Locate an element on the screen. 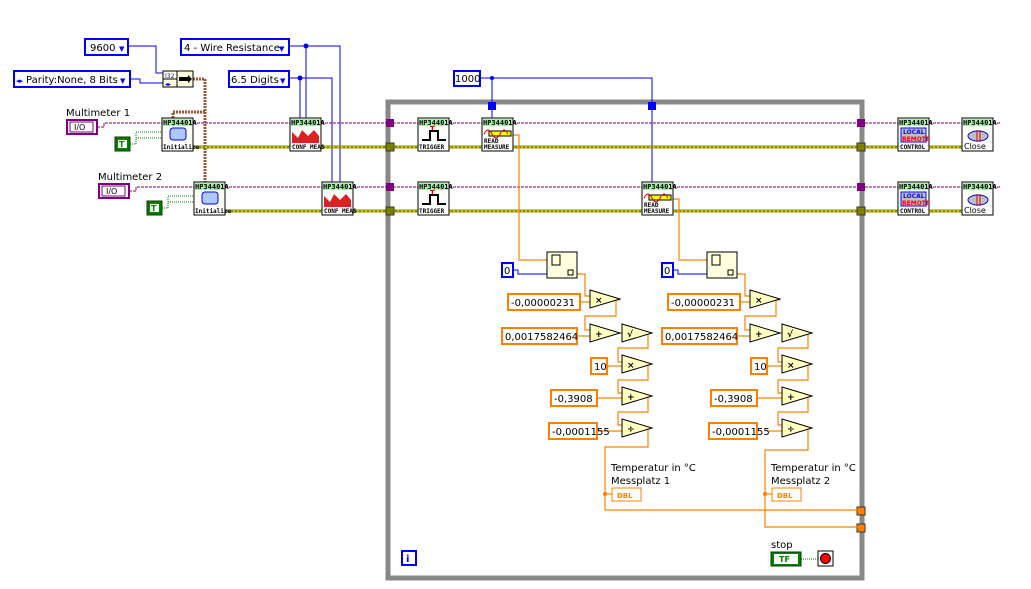 The width and height of the screenshot is (1031, 589). index-constant-1: 0 is located at coordinates (507, 270).